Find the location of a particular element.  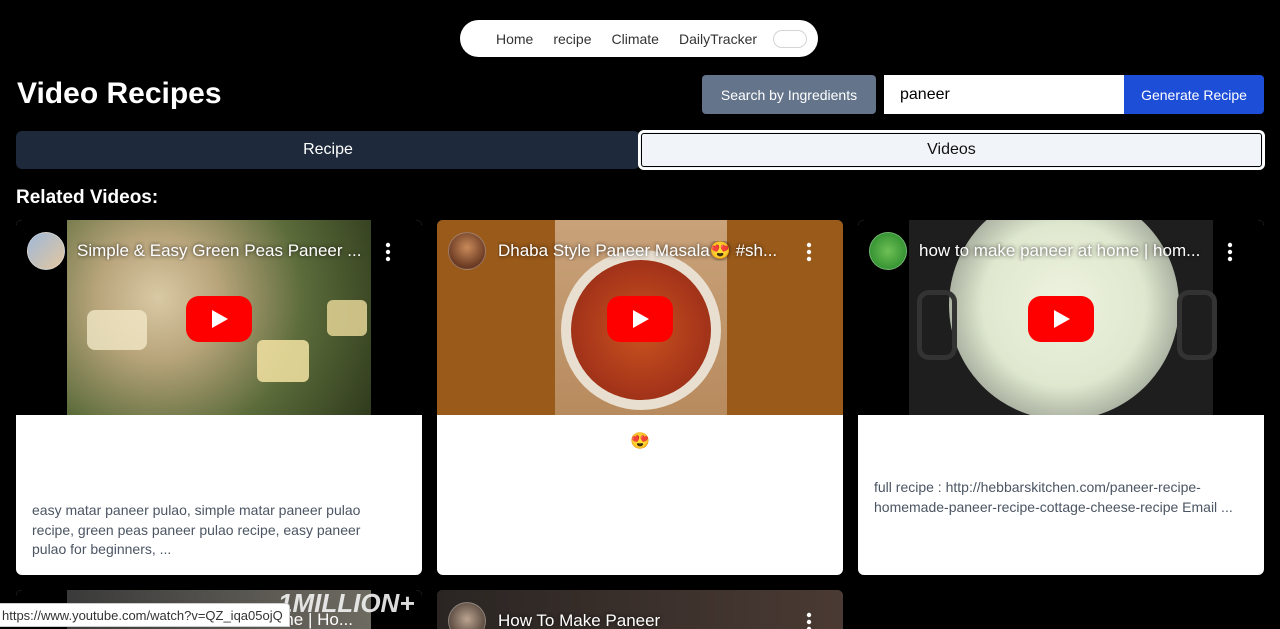

video-title: How To Make Paneer is located at coordinates (645, 620).